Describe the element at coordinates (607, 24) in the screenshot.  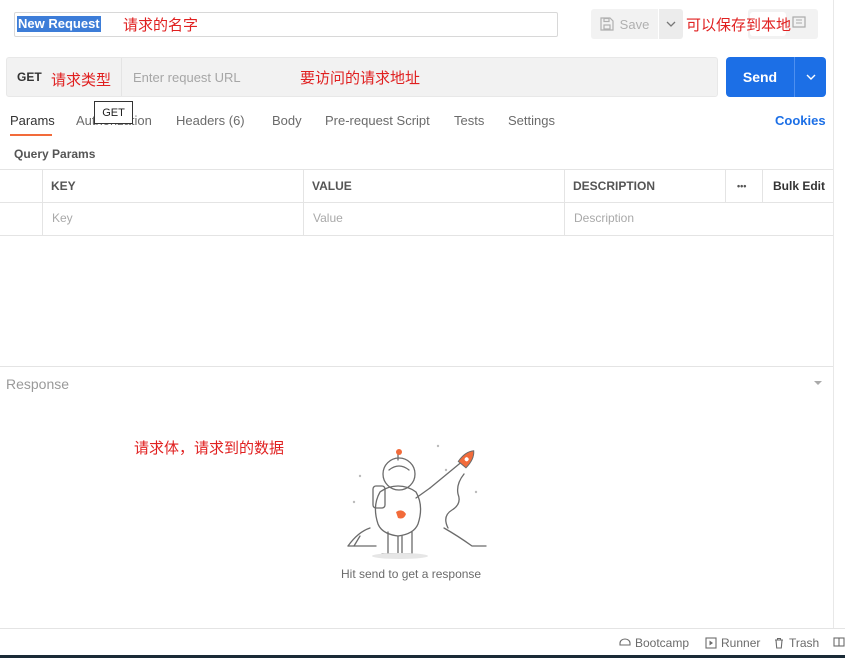
I see `save-icon` at that location.